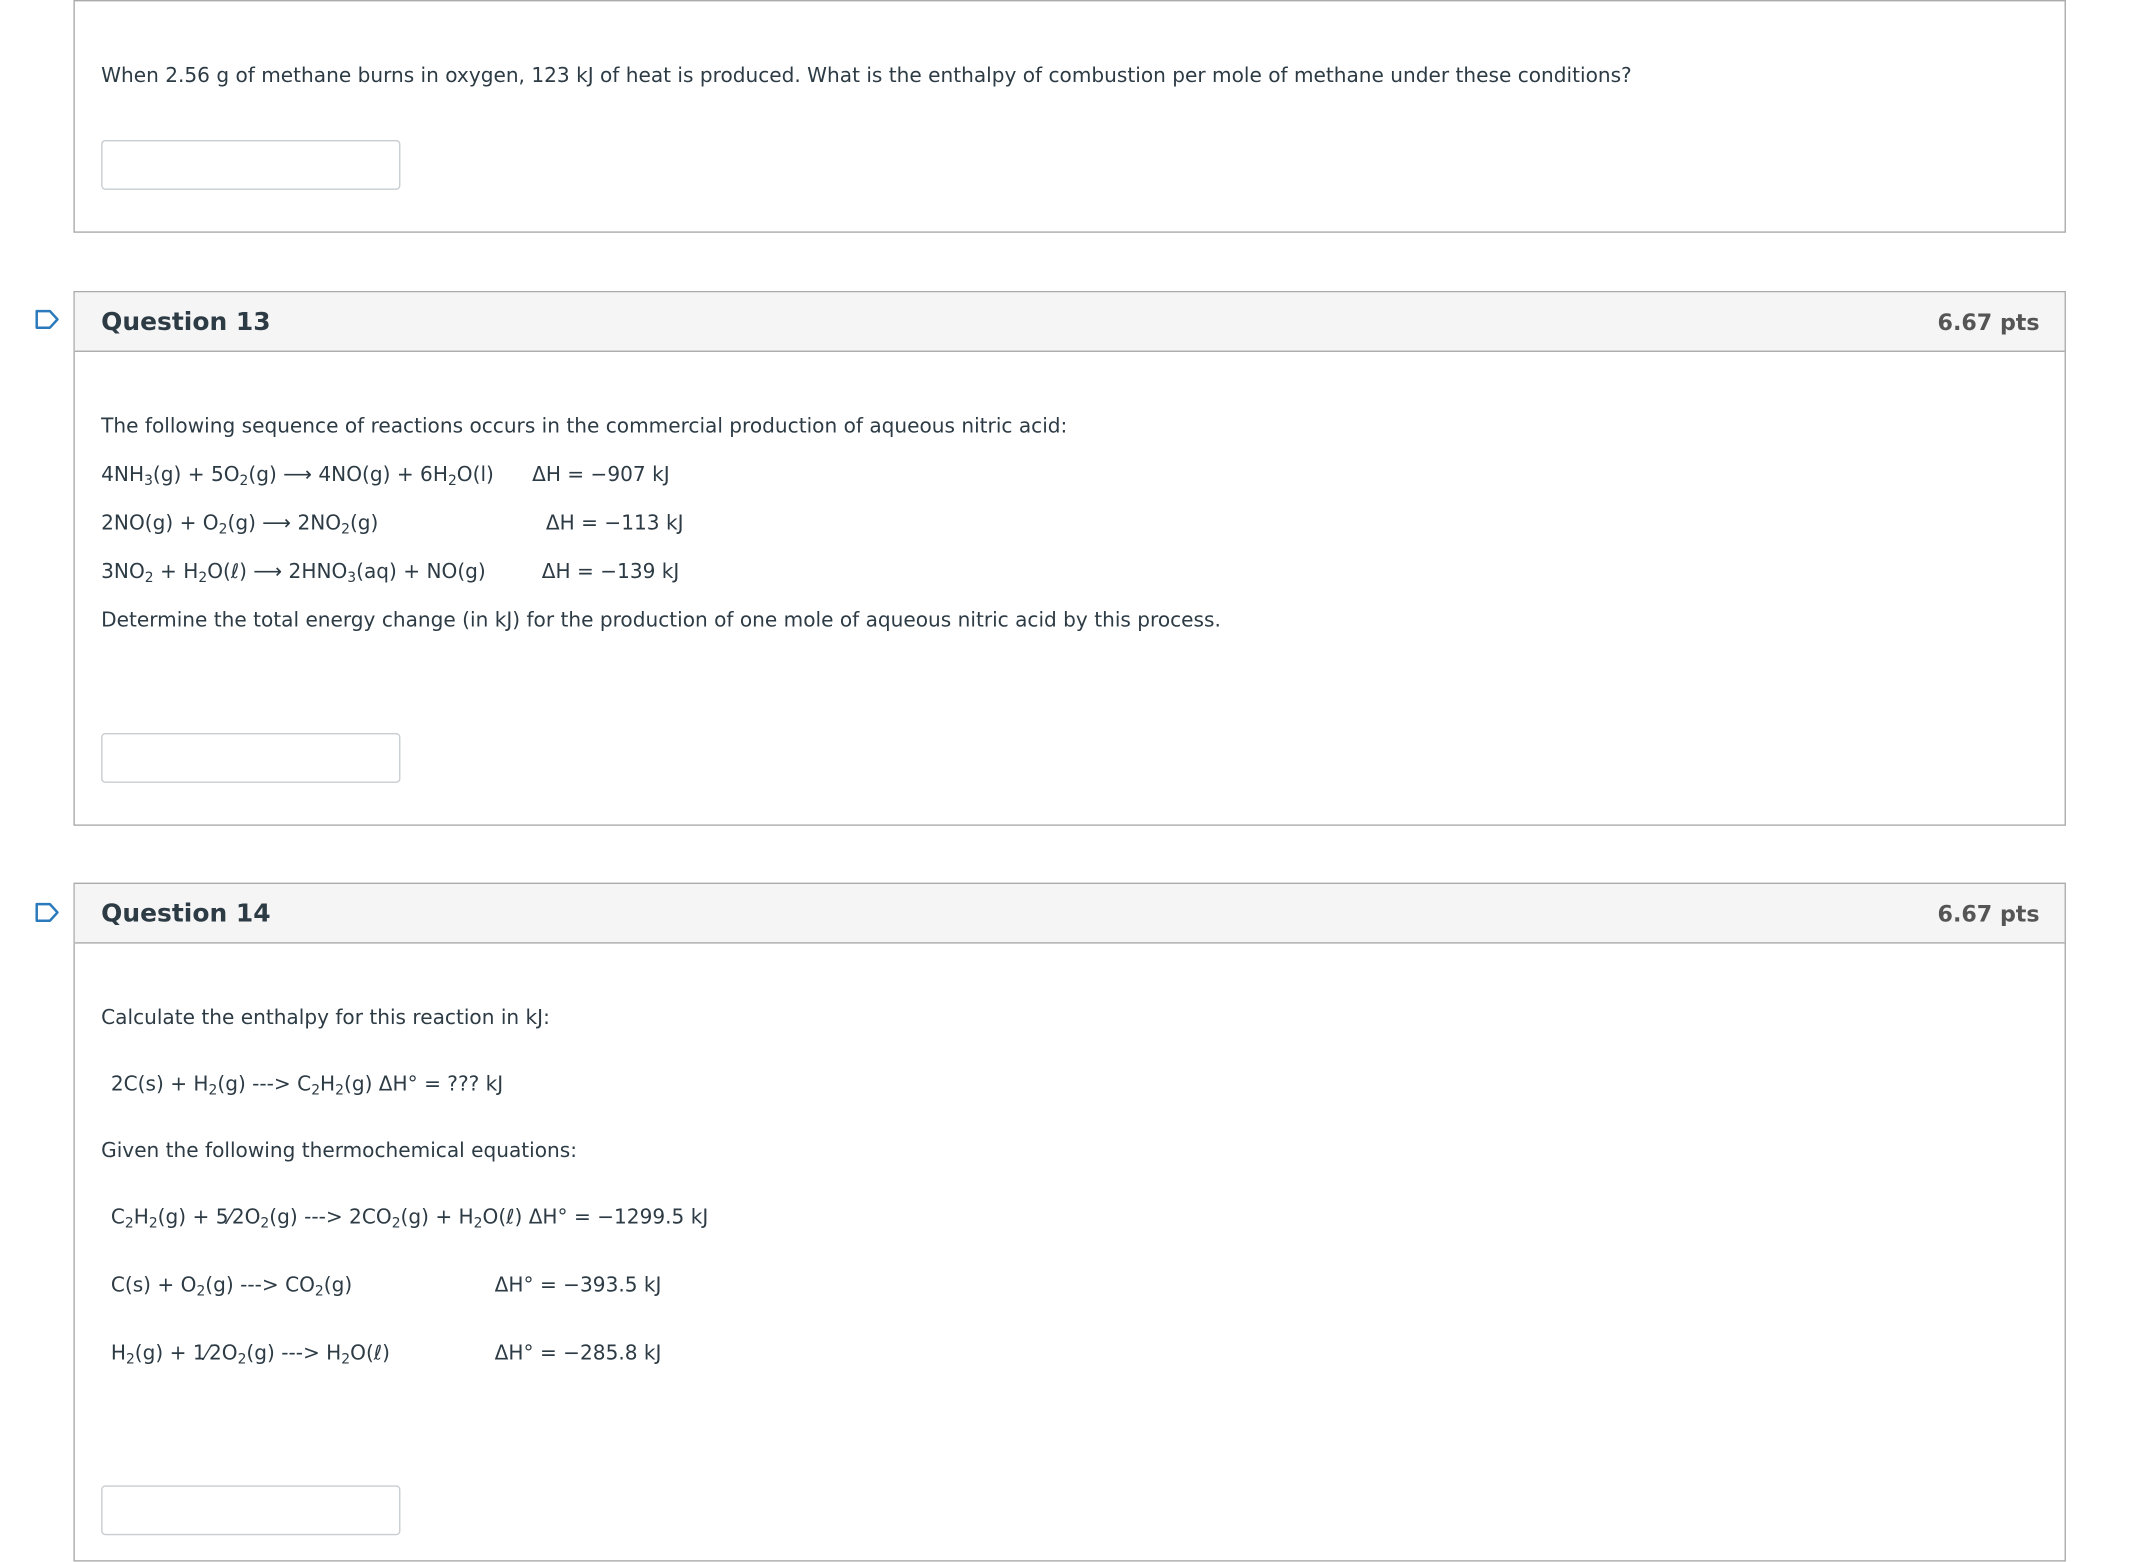 The image size is (2156, 1562). I want to click on question-14-title: Question 14, so click(186, 914).